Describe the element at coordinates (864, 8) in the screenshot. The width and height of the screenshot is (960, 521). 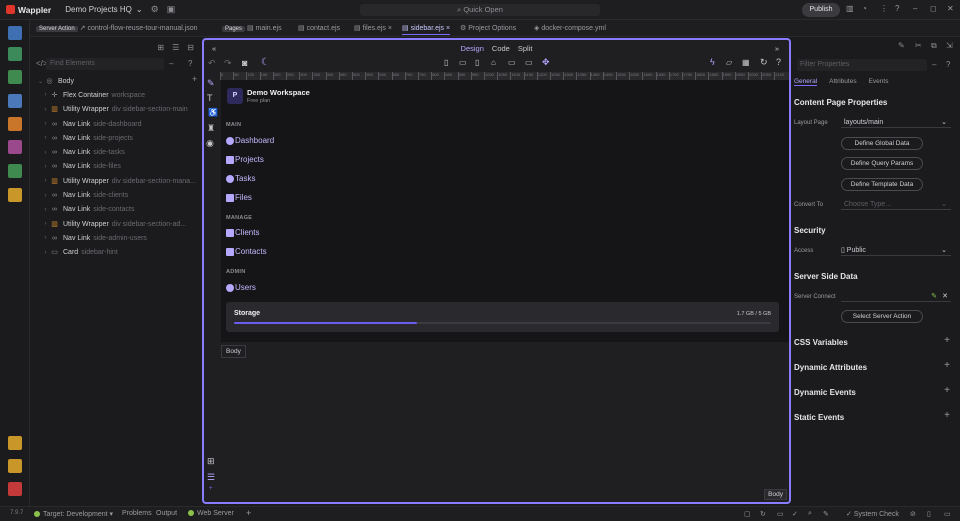
I see `notification-icon: ◔` at that location.